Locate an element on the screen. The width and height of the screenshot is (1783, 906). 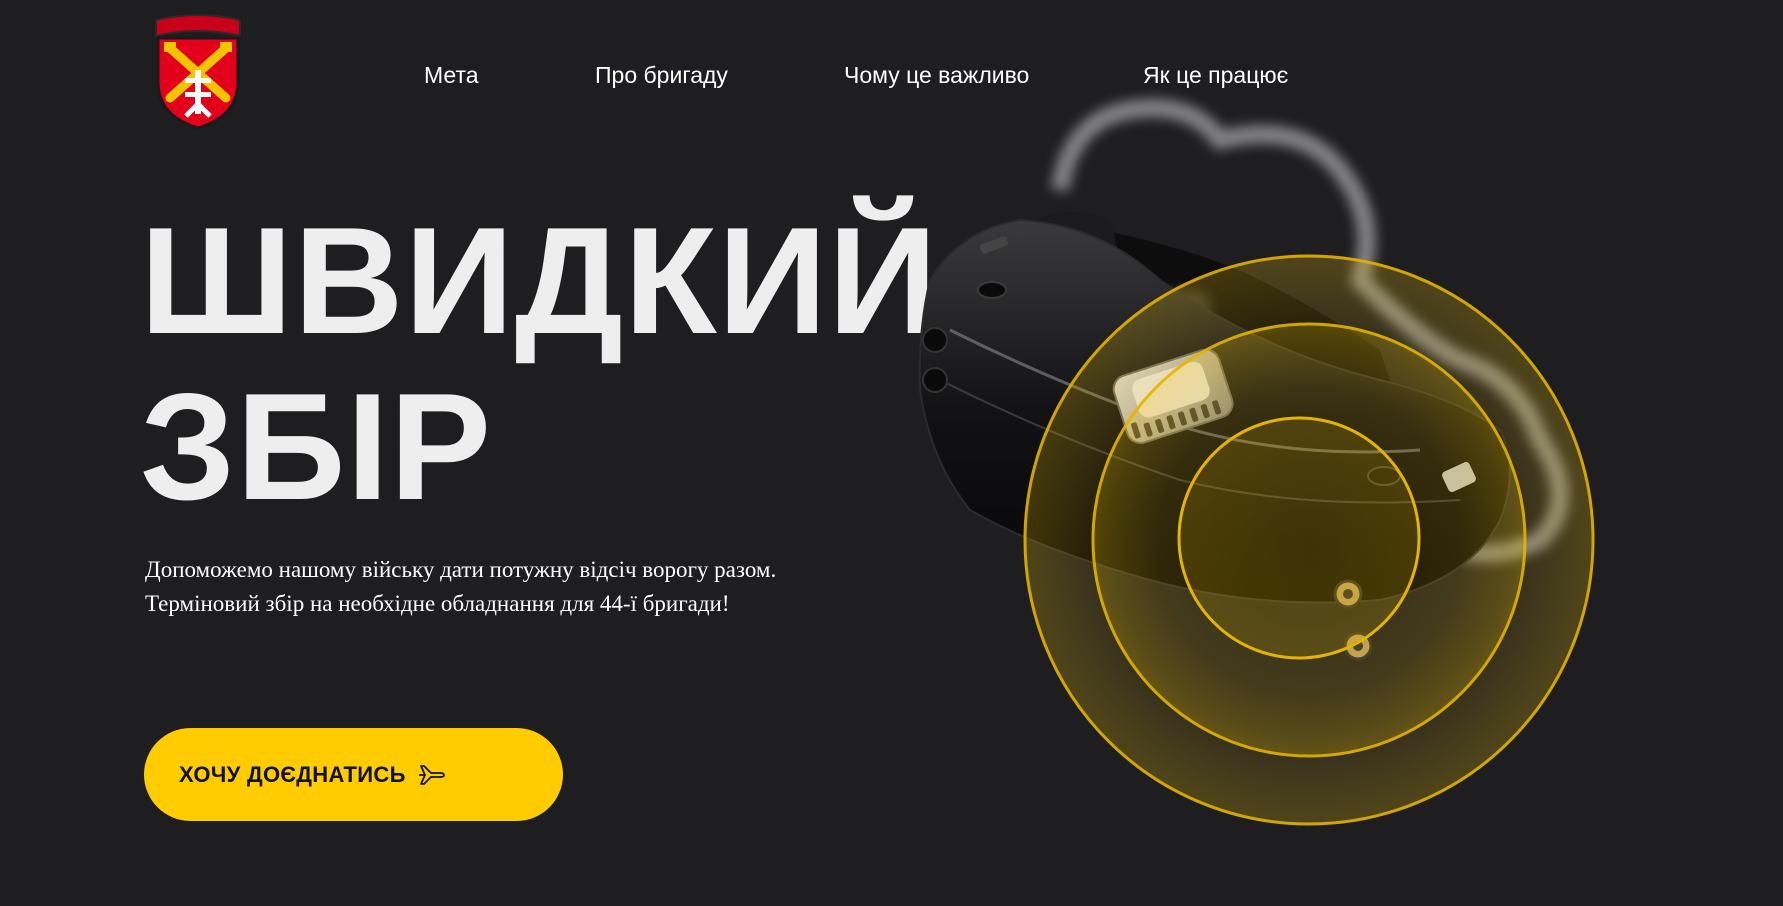
nav-item-goal: Мета is located at coordinates (451, 75).